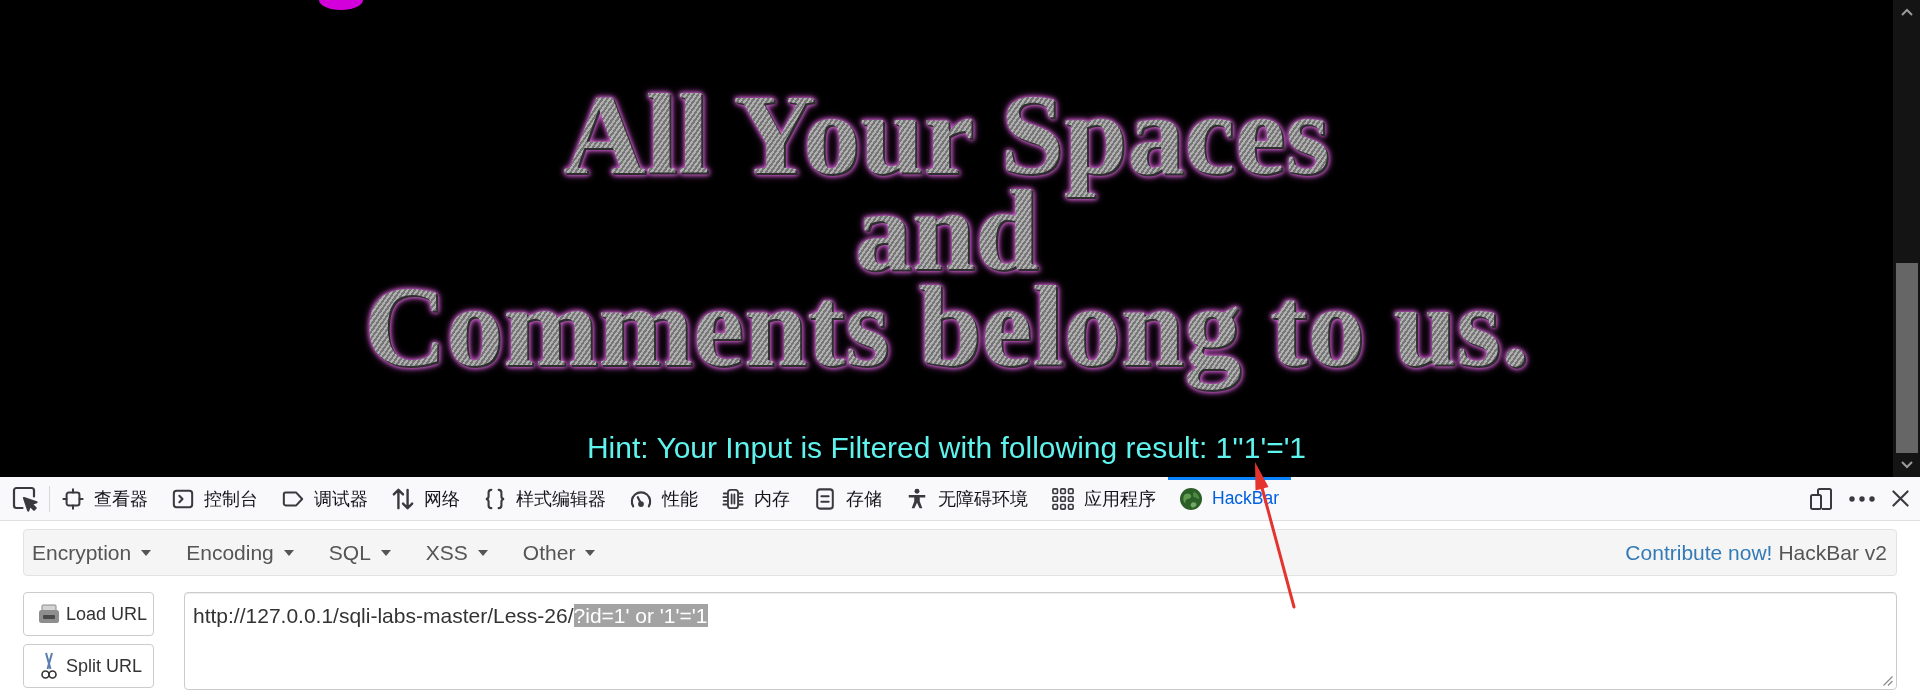 This screenshot has width=1920, height=693. What do you see at coordinates (25, 498) in the screenshot?
I see `element-picker-icon` at bounding box center [25, 498].